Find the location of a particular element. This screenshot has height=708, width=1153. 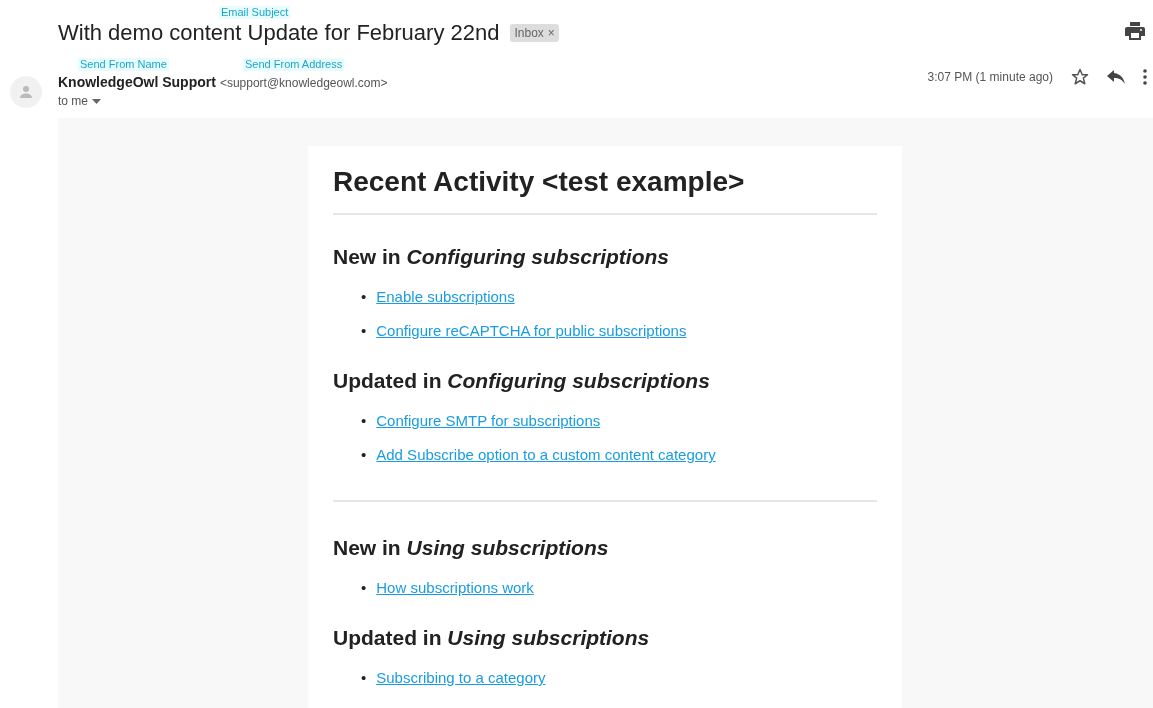

caret-icon is located at coordinates (96, 101).